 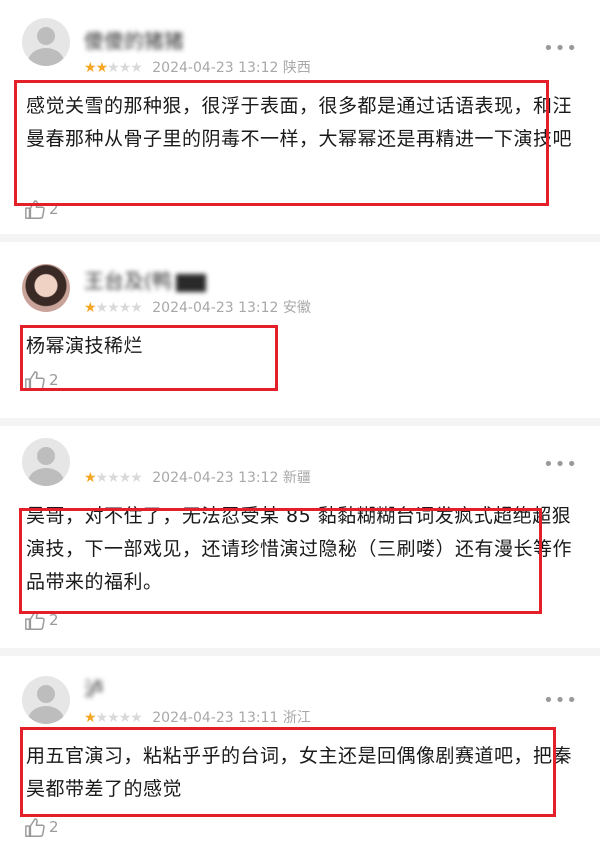 I want to click on like-count: 2, so click(x=54, y=827).